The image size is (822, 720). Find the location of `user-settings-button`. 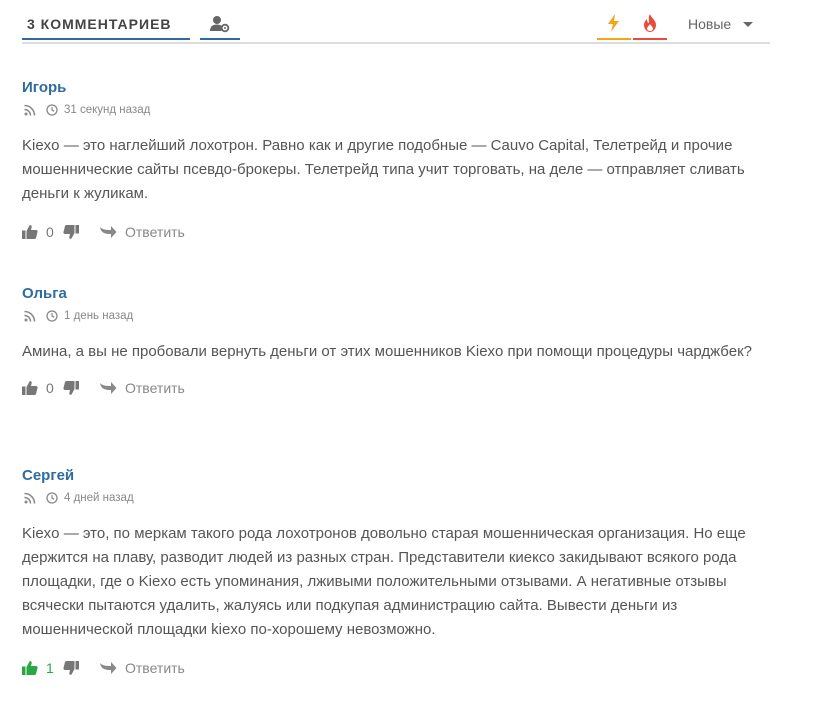

user-settings-button is located at coordinates (220, 27).